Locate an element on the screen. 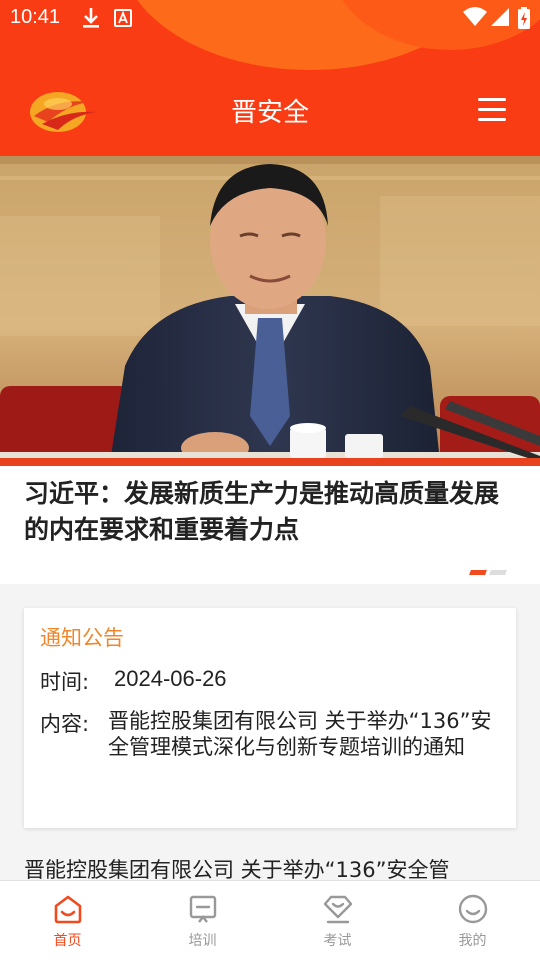  bottom-nav: 首页 培训 考试 我的 is located at coordinates (270, 920).